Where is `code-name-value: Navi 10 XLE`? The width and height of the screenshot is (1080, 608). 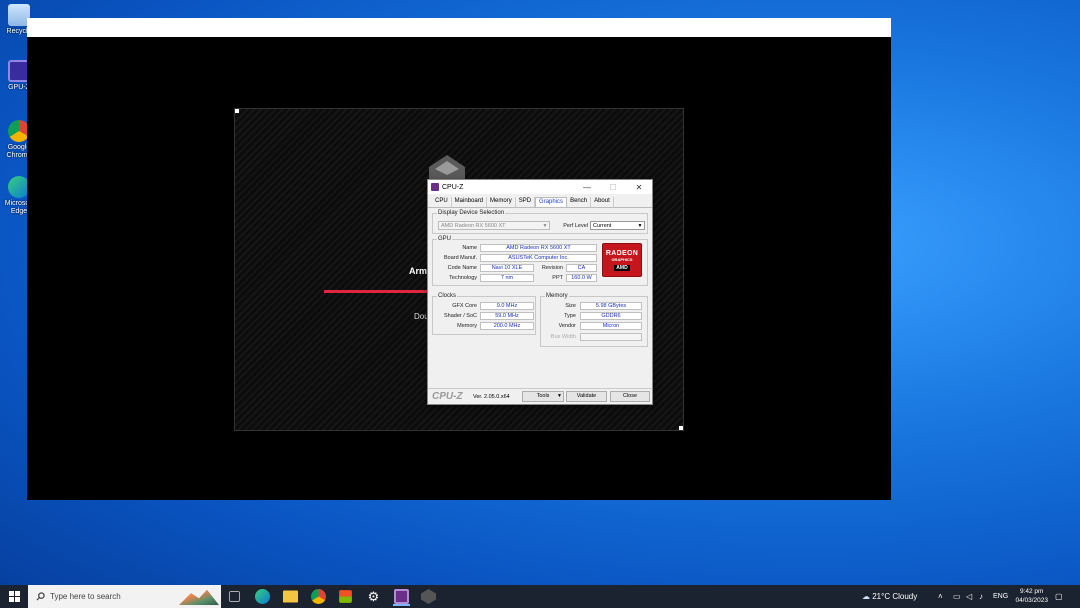 code-name-value: Navi 10 XLE is located at coordinates (507, 268).